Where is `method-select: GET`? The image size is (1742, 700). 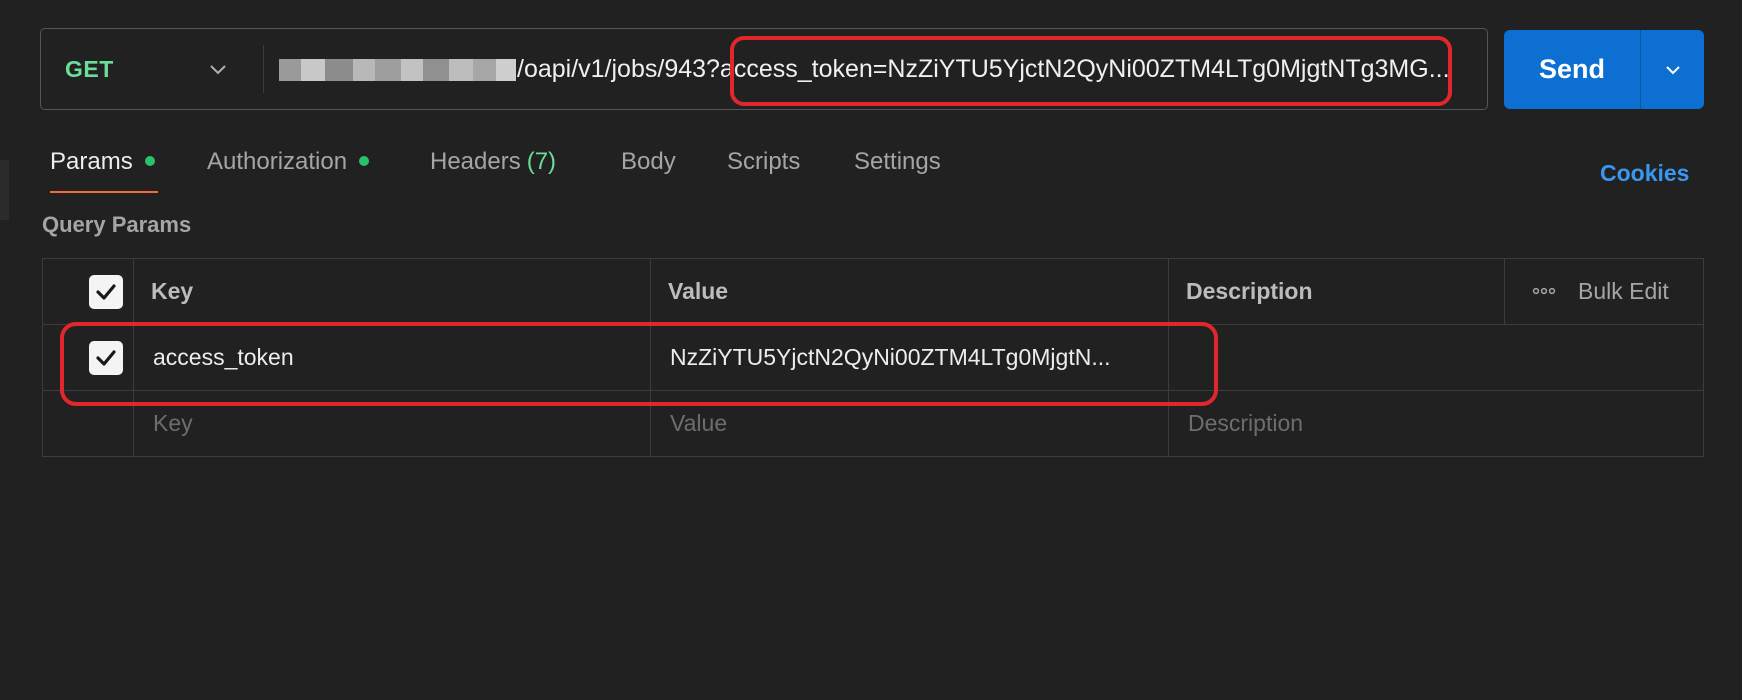
method-select: GET is located at coordinates (89, 69).